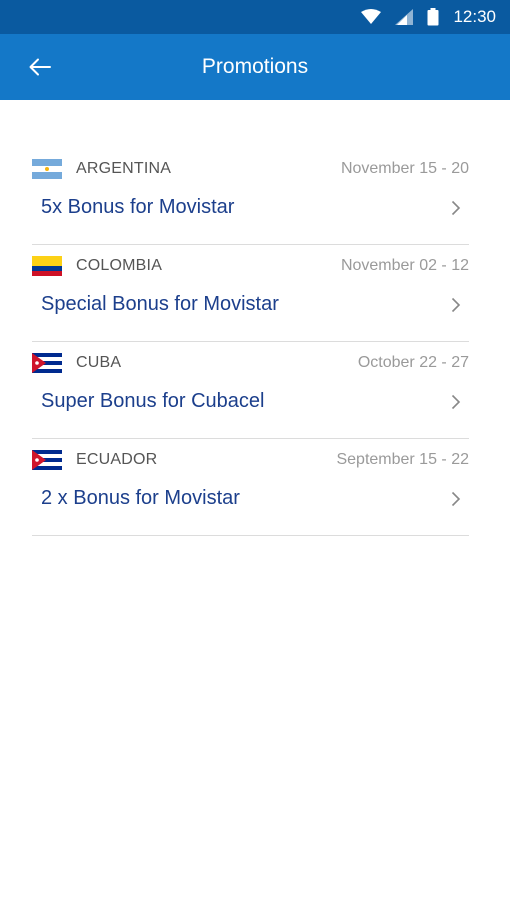  What do you see at coordinates (137, 207) in the screenshot?
I see `promotion-title: 5x Bonus for Movistar` at bounding box center [137, 207].